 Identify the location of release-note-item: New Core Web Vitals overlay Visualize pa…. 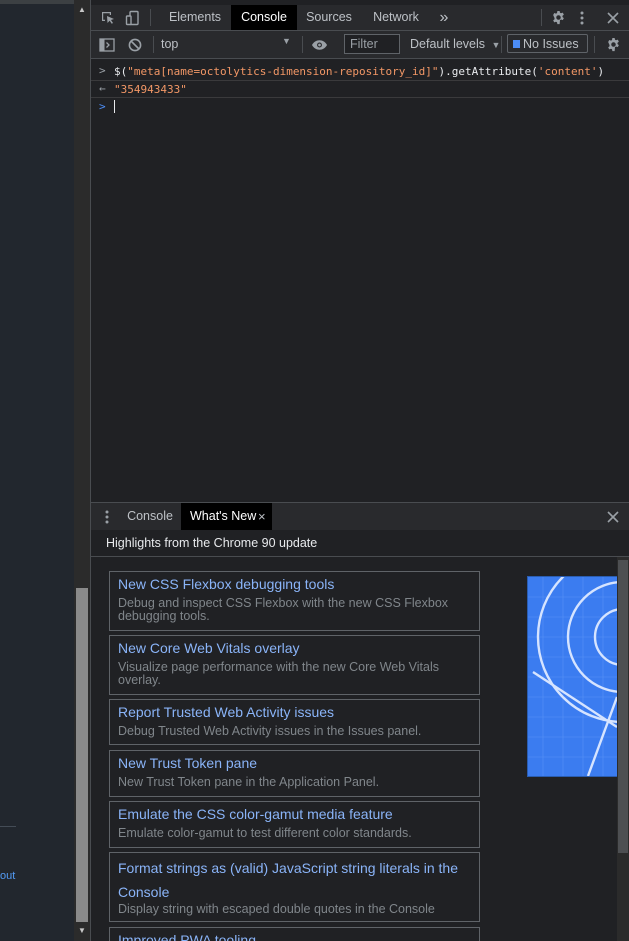
(294, 665).